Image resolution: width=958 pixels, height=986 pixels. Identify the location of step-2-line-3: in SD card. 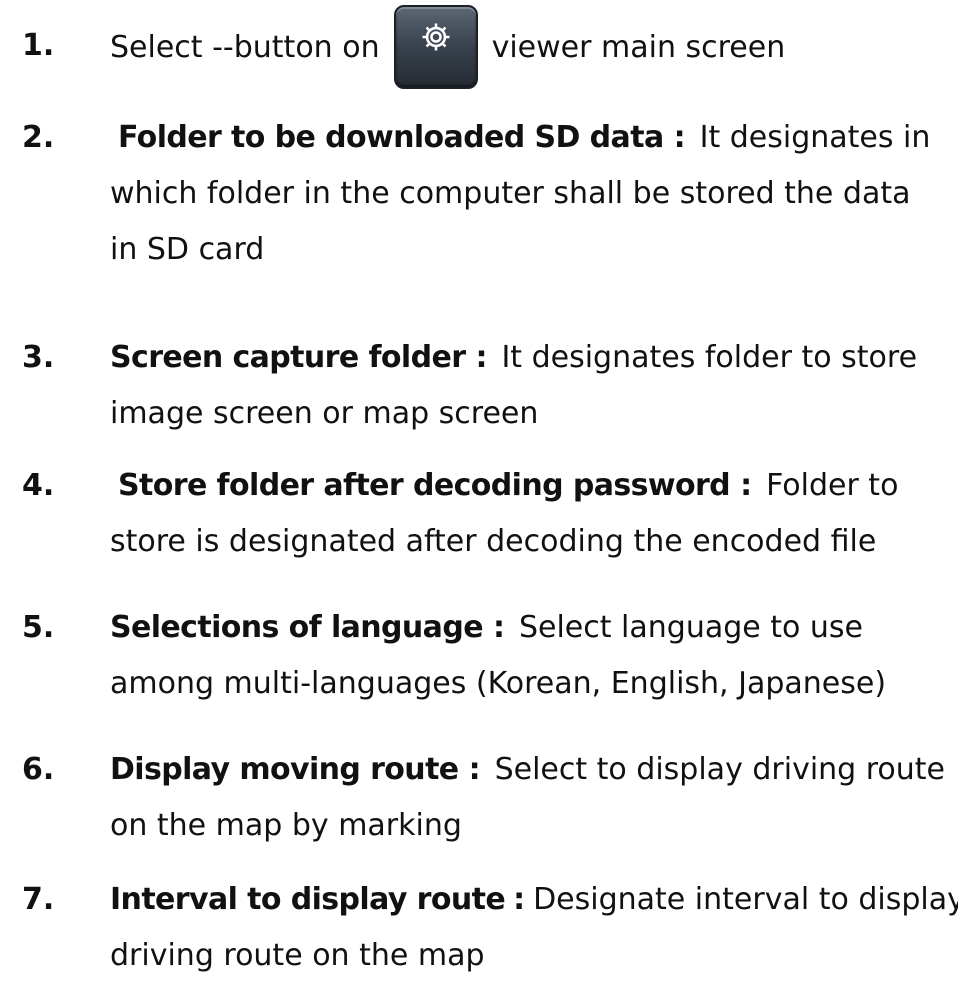
(187, 249).